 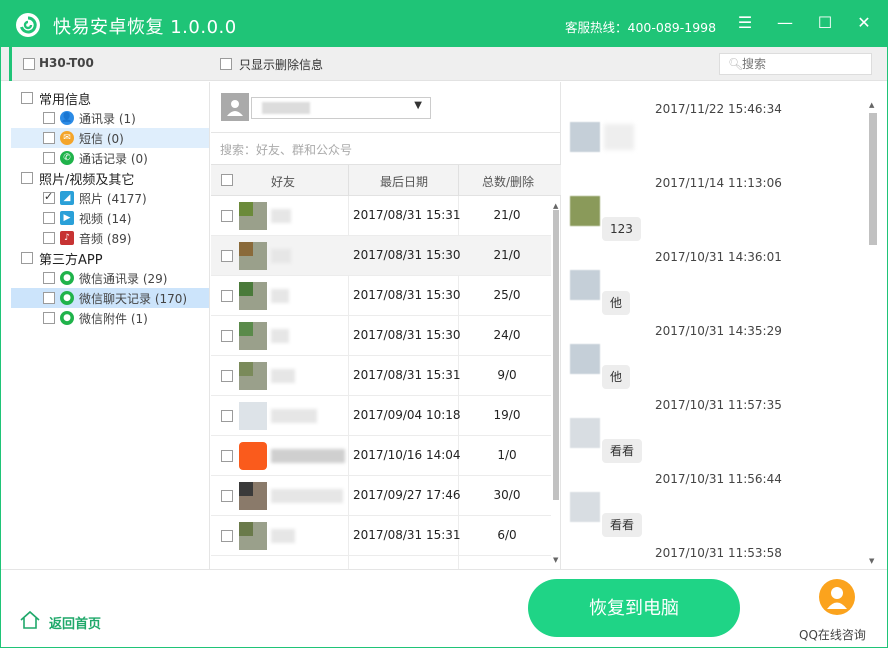 I want to click on phone-icon: ✆, so click(x=67, y=158).